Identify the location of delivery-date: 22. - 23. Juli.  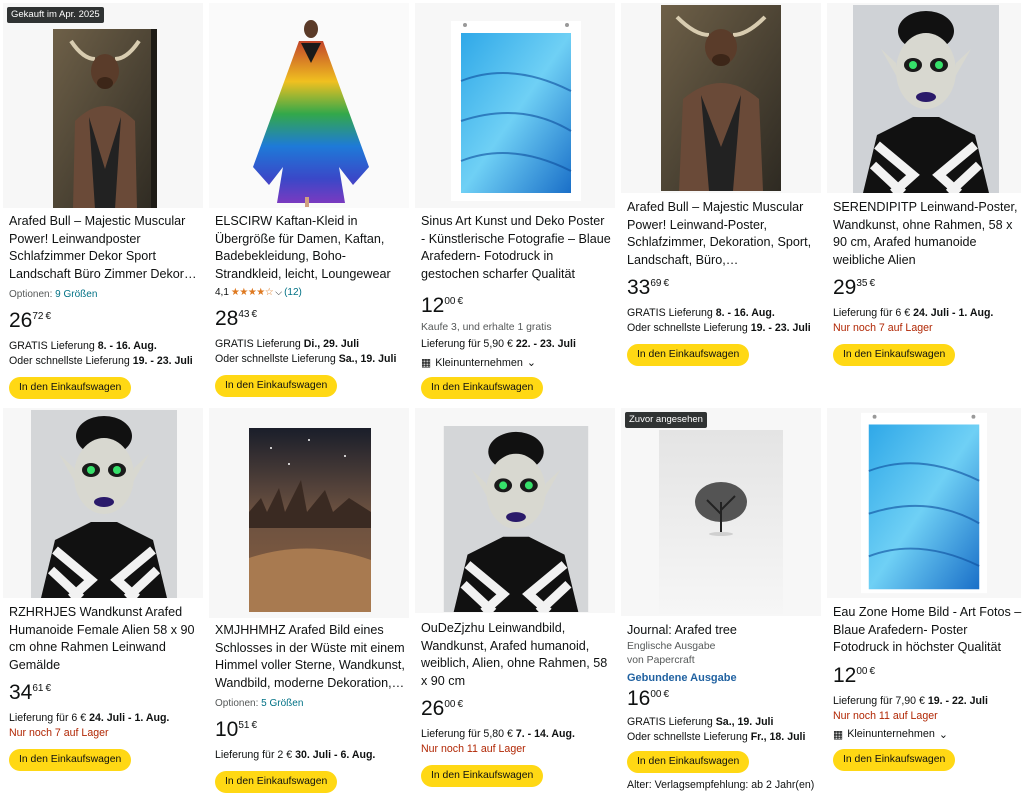
(545, 344).